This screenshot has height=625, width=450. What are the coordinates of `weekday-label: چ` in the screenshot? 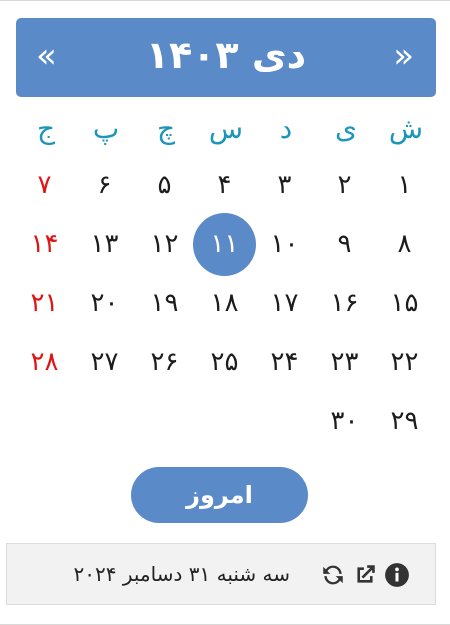 It's located at (166, 128).